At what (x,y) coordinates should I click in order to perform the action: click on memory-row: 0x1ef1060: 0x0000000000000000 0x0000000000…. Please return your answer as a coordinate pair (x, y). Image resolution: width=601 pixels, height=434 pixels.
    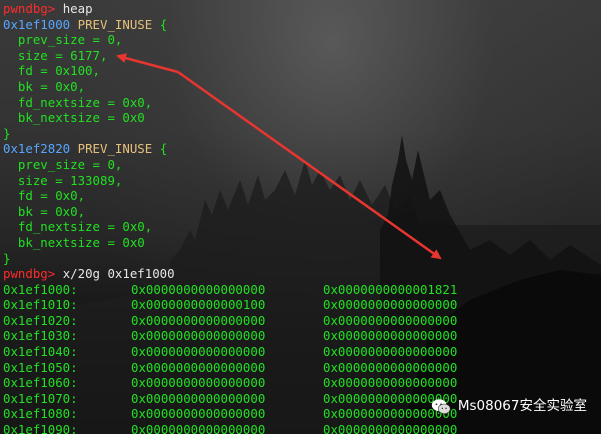
    Looking at the image, I should click on (302, 383).